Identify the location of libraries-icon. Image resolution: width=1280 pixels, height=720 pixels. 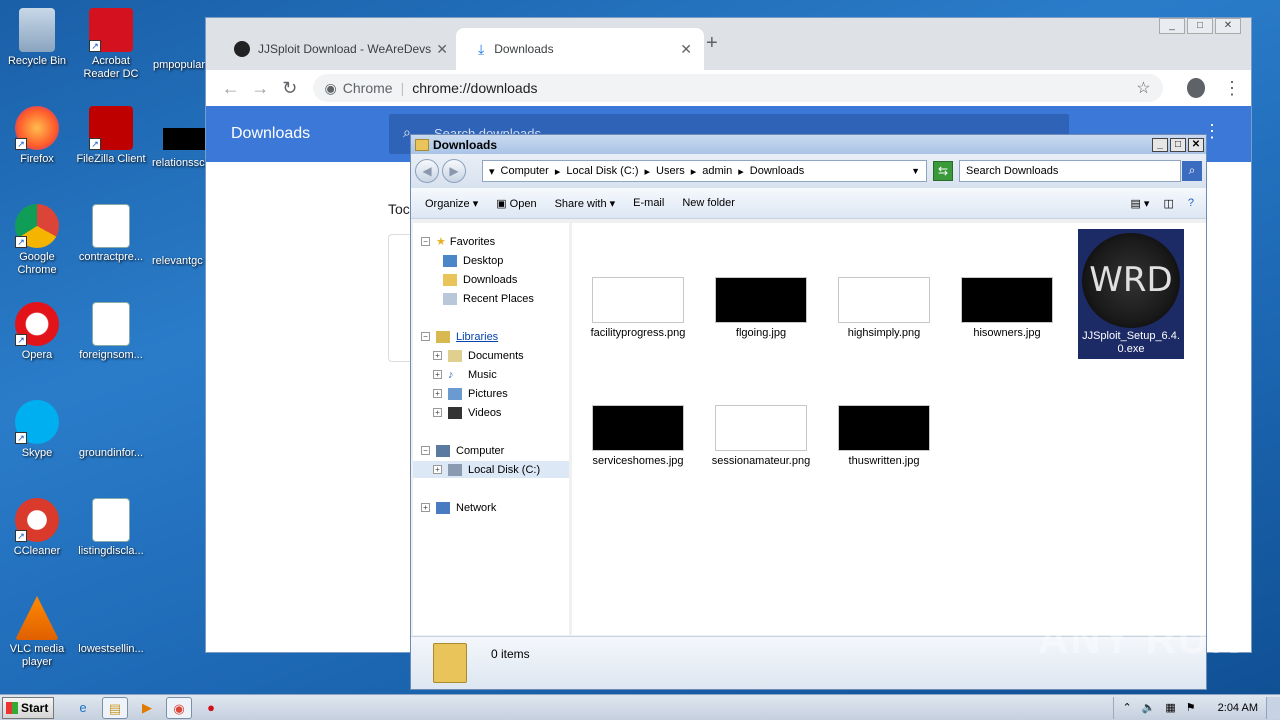
(443, 336).